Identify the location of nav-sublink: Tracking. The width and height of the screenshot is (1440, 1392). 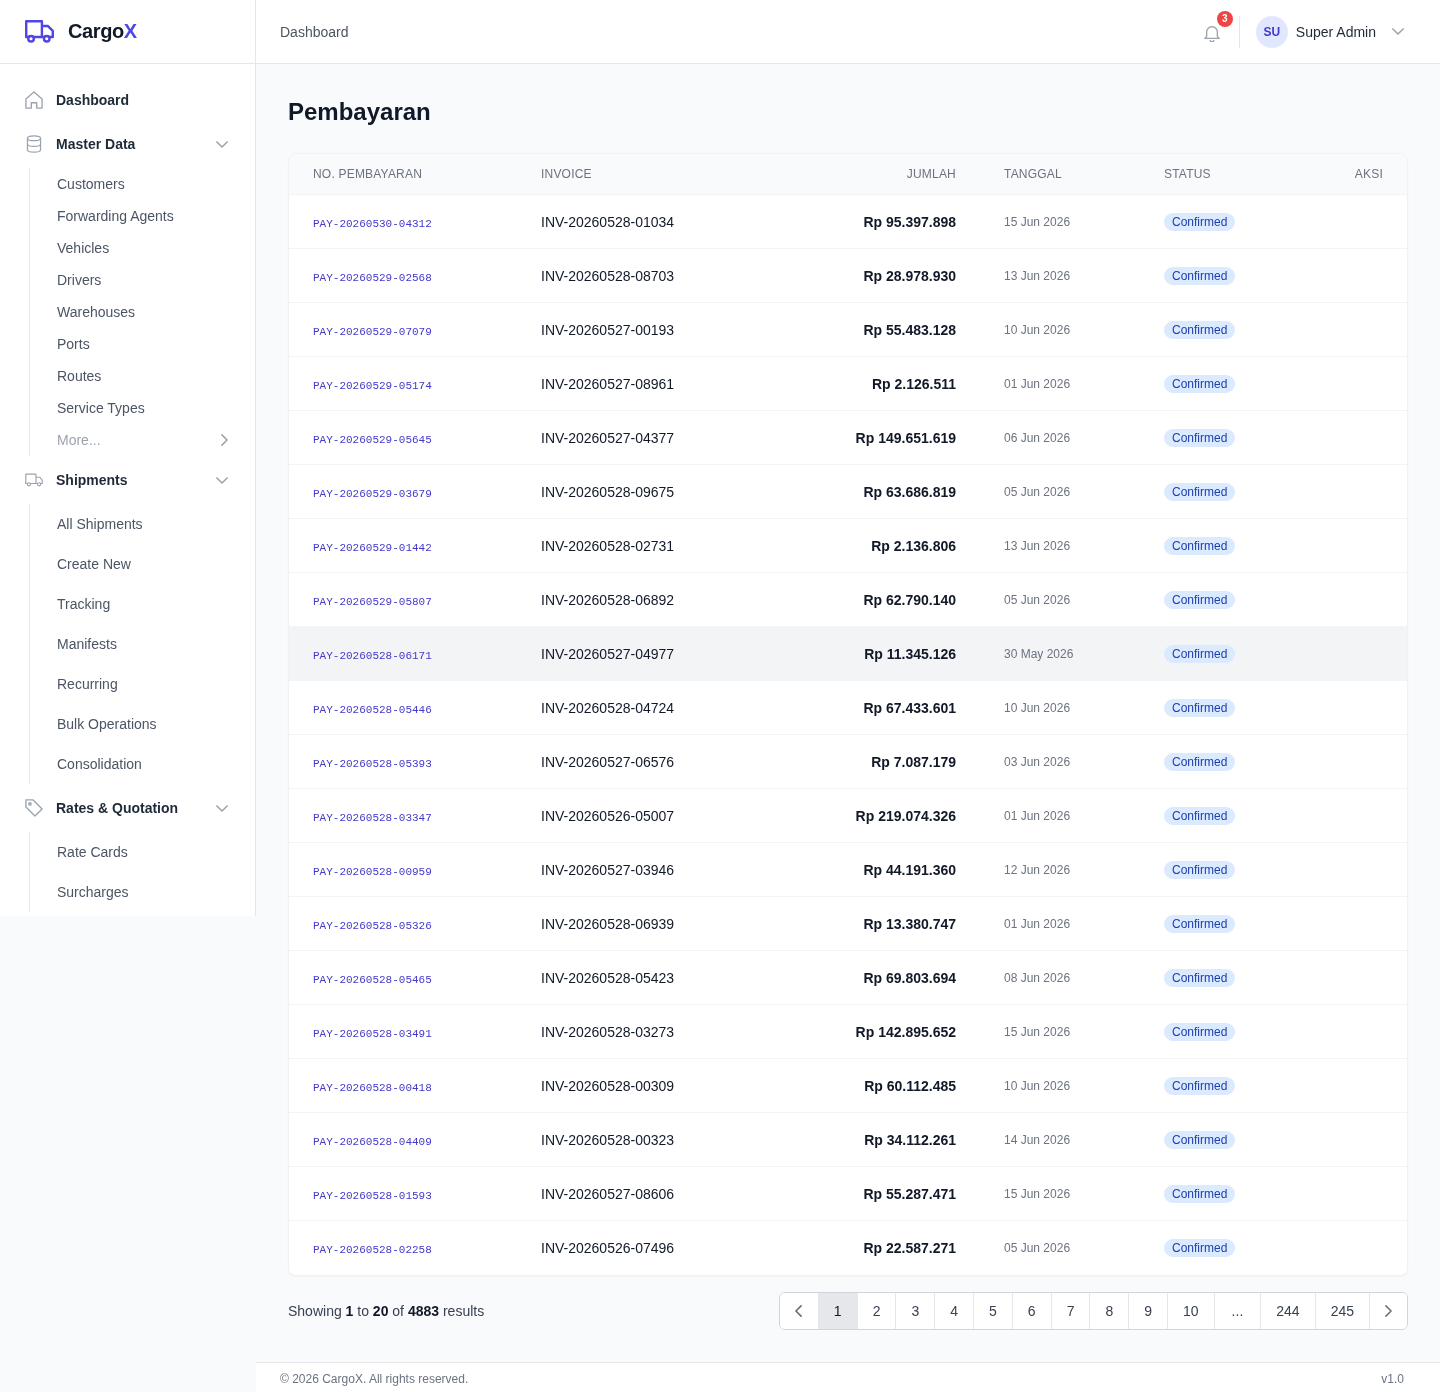
(148, 604).